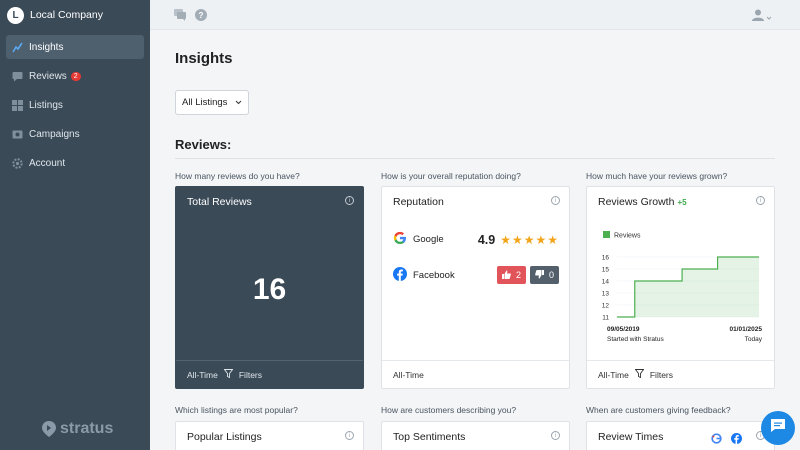 This screenshot has width=800, height=450. What do you see at coordinates (428, 239) in the screenshot?
I see `google-label: Google` at bounding box center [428, 239].